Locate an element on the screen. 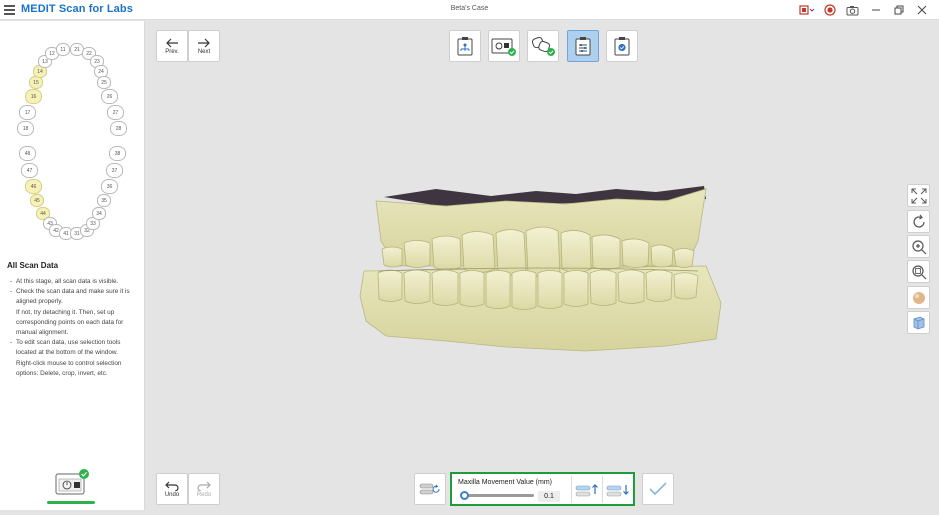  tooth-26: 26 is located at coordinates (109, 96).